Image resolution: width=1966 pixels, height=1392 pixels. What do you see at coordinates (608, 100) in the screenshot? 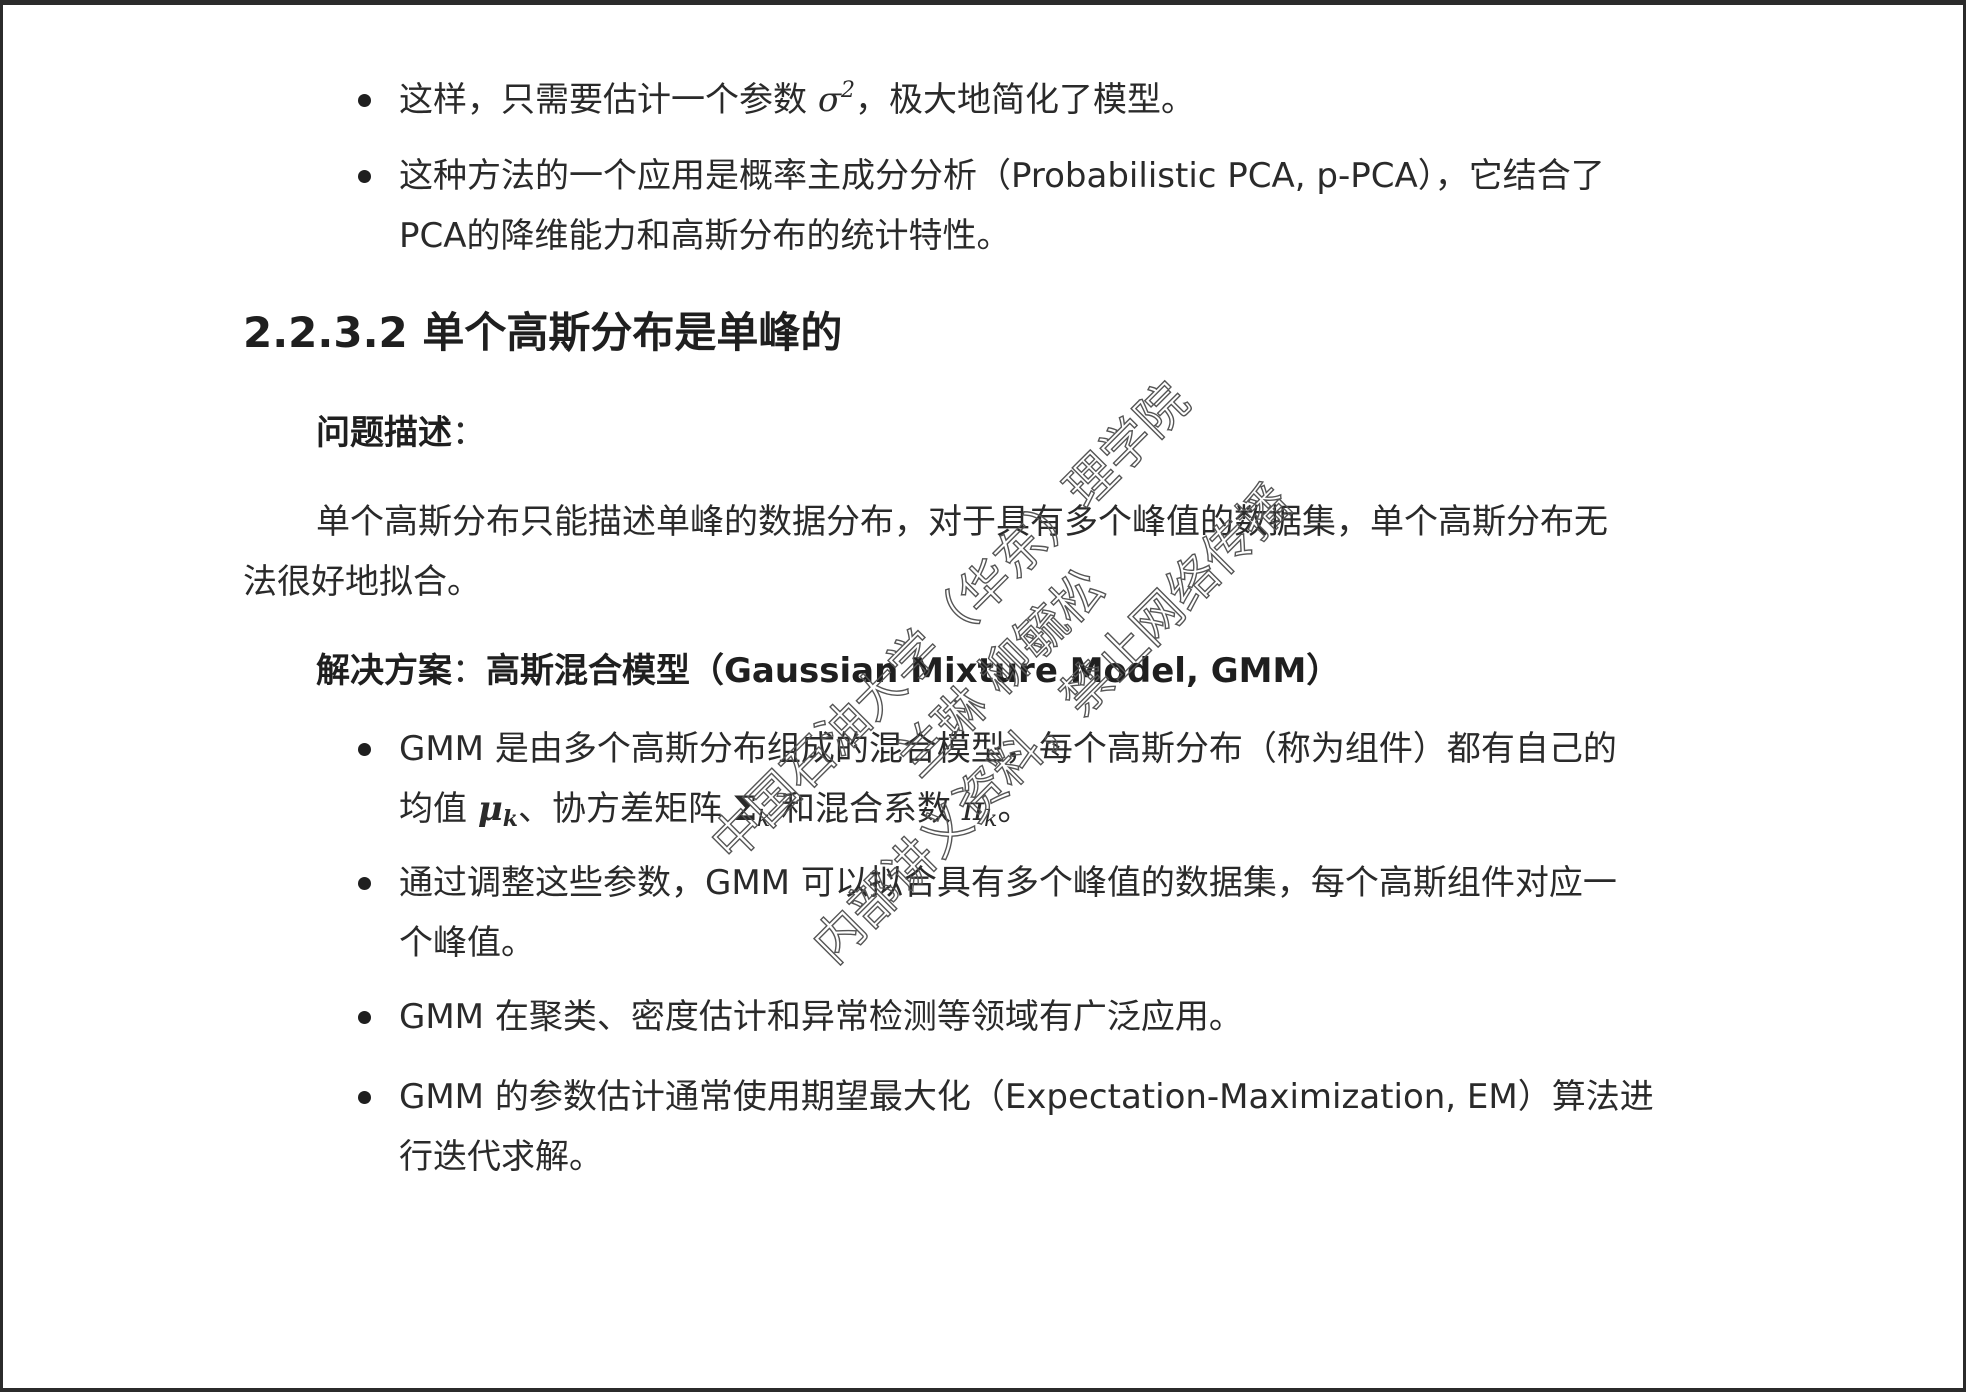
I see `bullet-text: 这样，只需要估计一个参数` at bounding box center [608, 100].